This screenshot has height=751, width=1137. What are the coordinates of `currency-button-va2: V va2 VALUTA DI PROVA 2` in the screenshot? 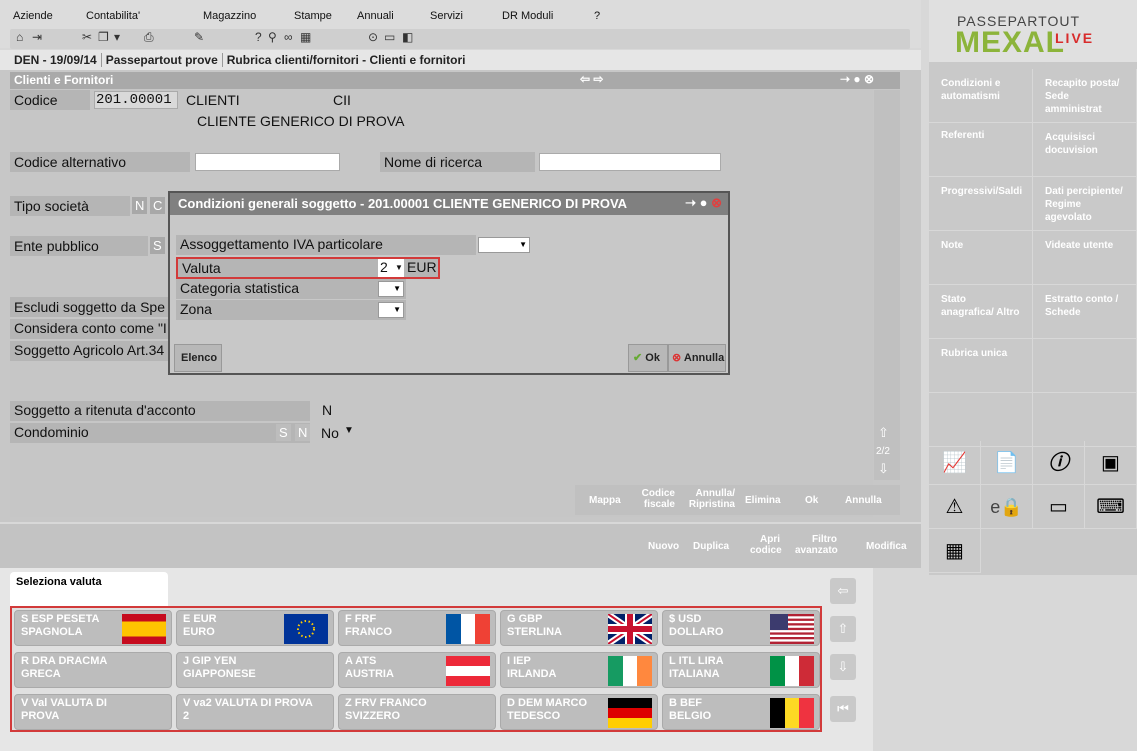 It's located at (255, 712).